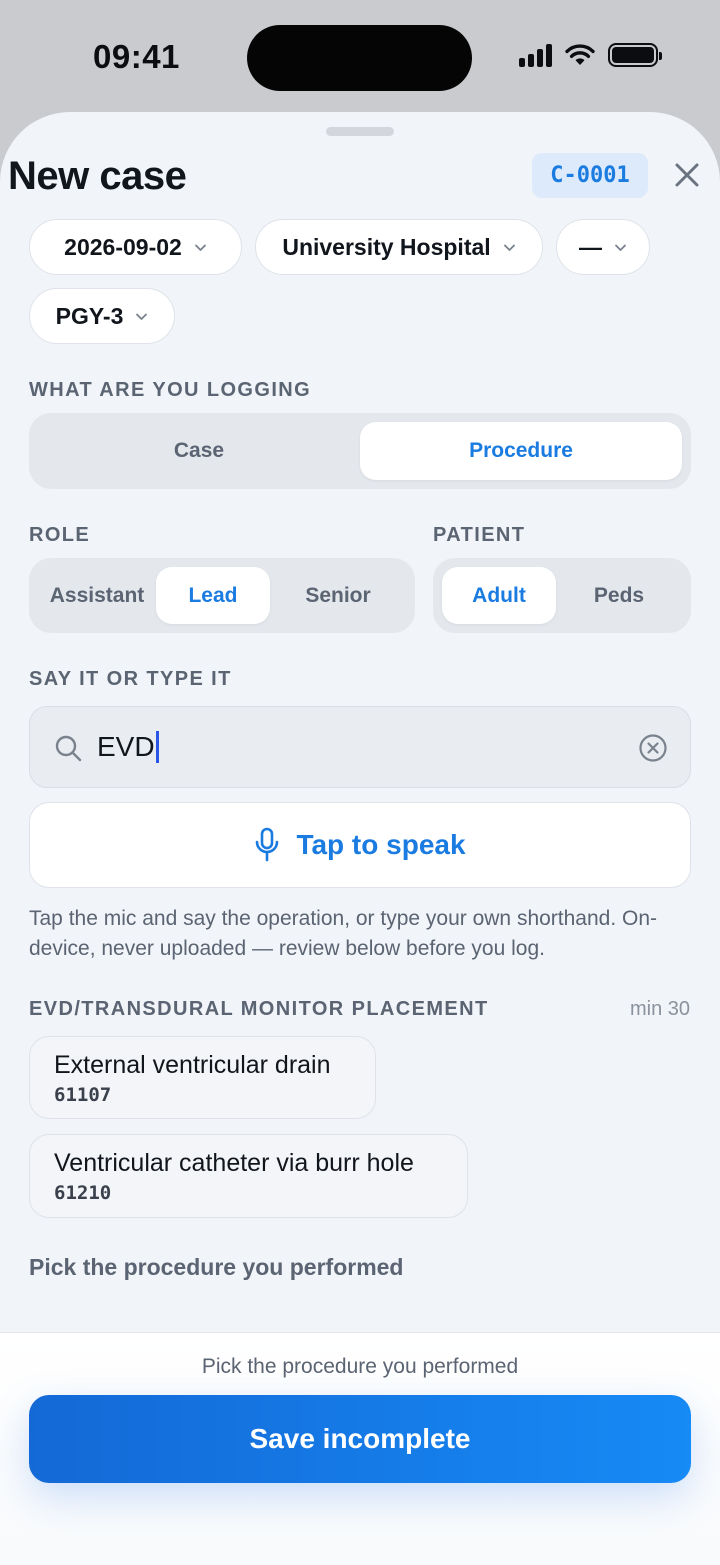 Image resolution: width=720 pixels, height=1565 pixels. I want to click on close-icon, so click(687, 175).